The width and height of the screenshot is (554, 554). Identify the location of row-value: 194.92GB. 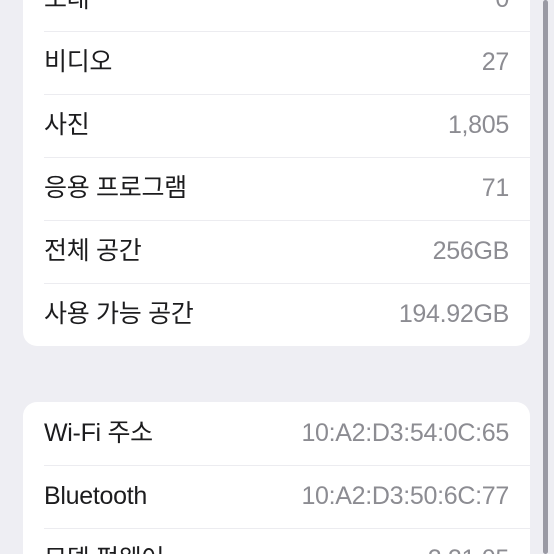
(453, 314).